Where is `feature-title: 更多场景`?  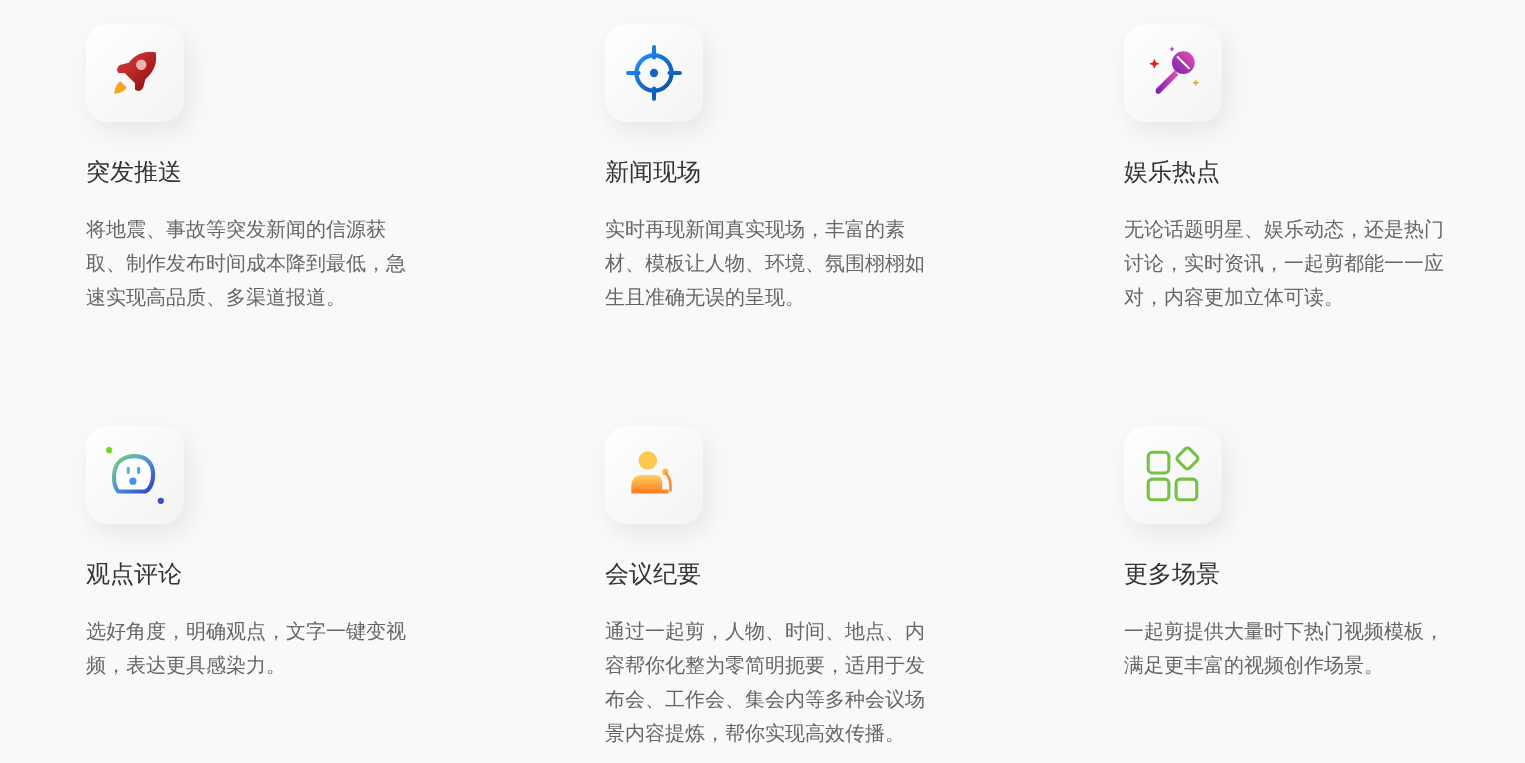 feature-title: 更多场景 is located at coordinates (1172, 574).